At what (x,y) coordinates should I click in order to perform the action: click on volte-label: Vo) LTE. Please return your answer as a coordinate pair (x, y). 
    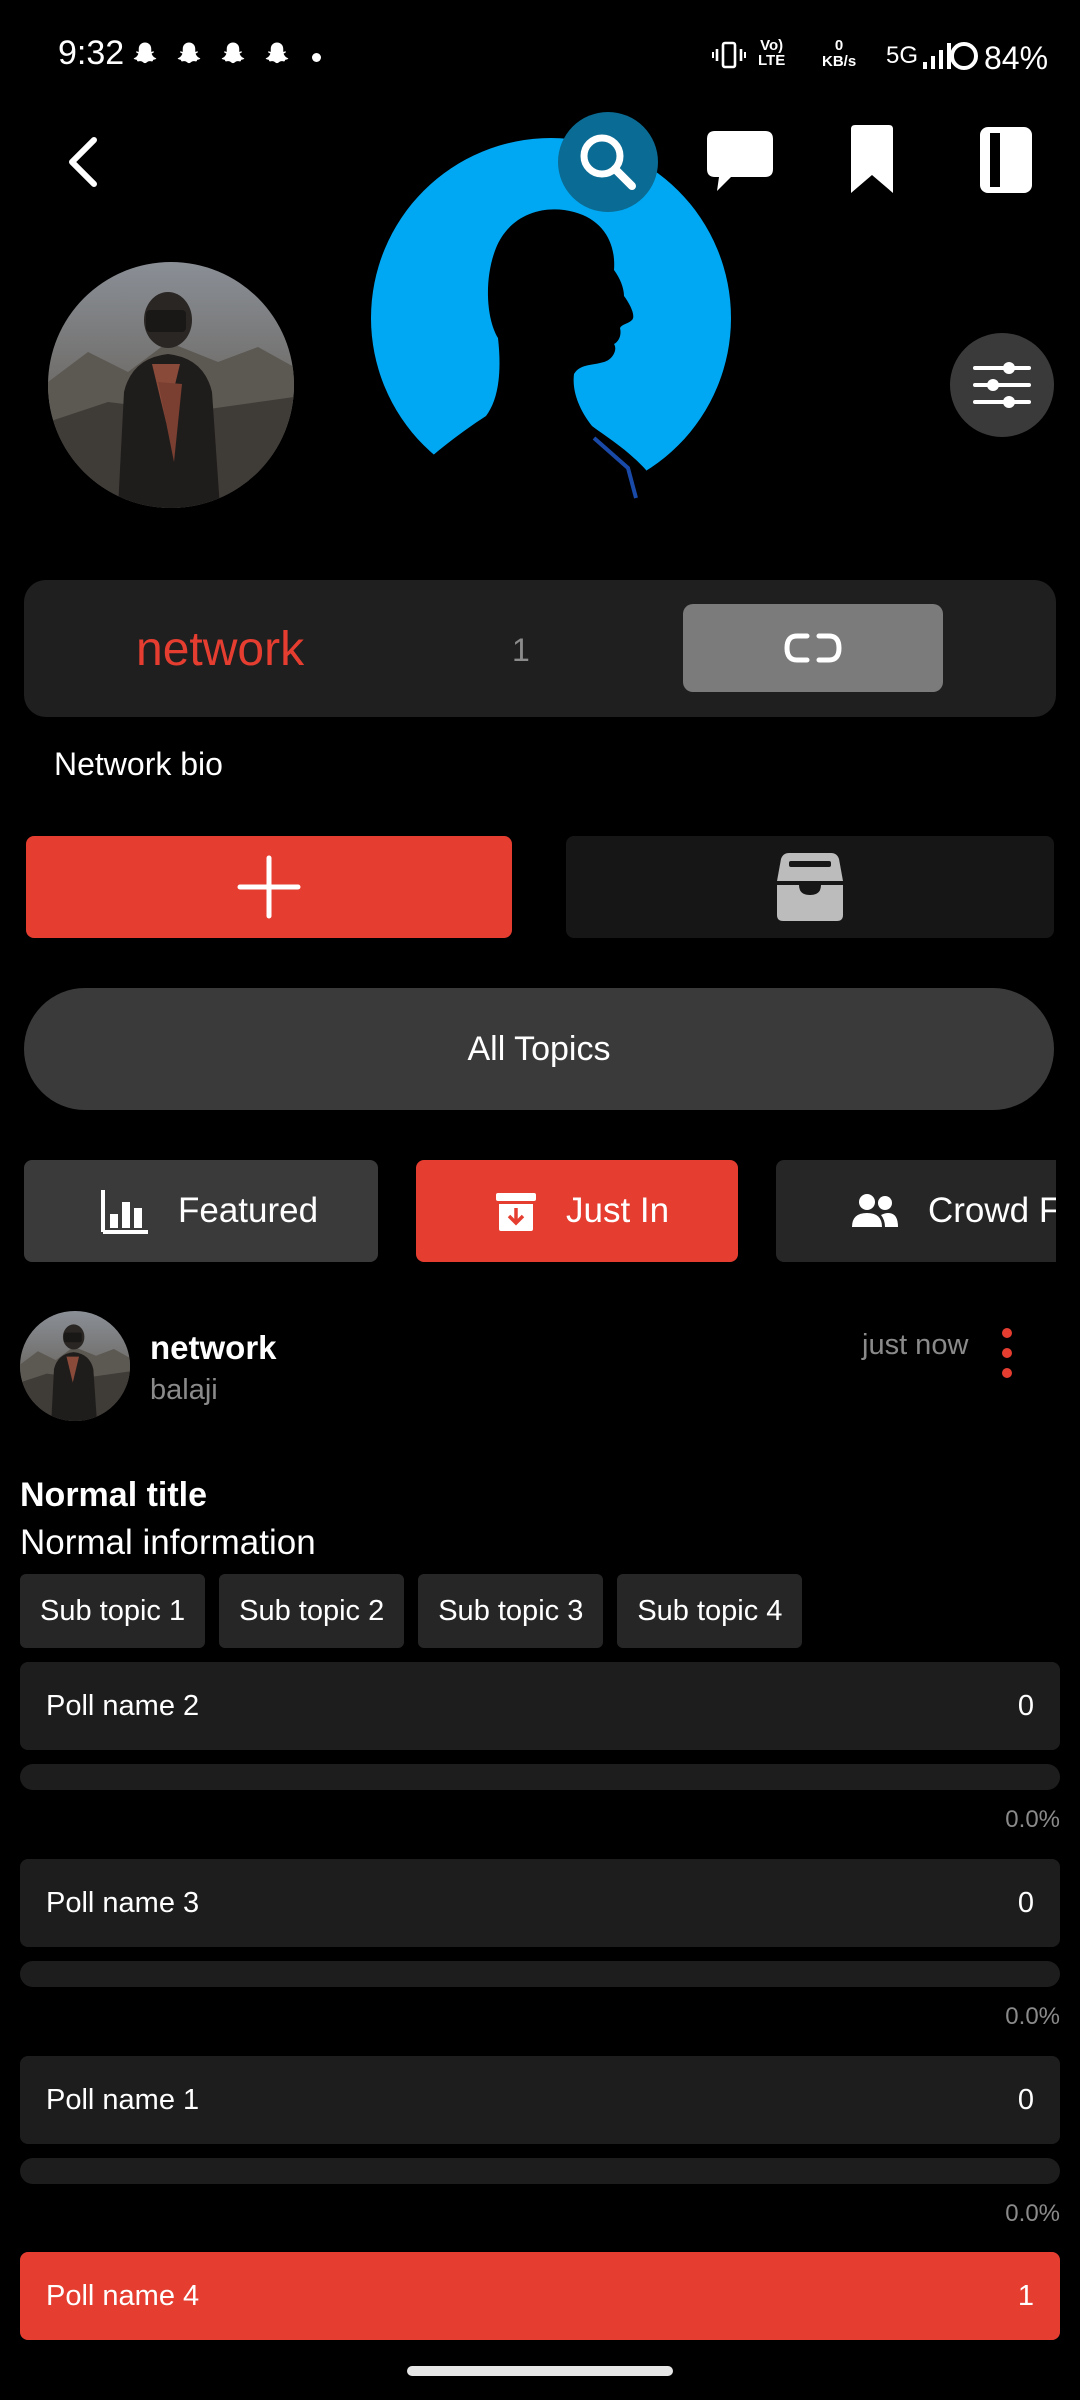
    Looking at the image, I should click on (772, 53).